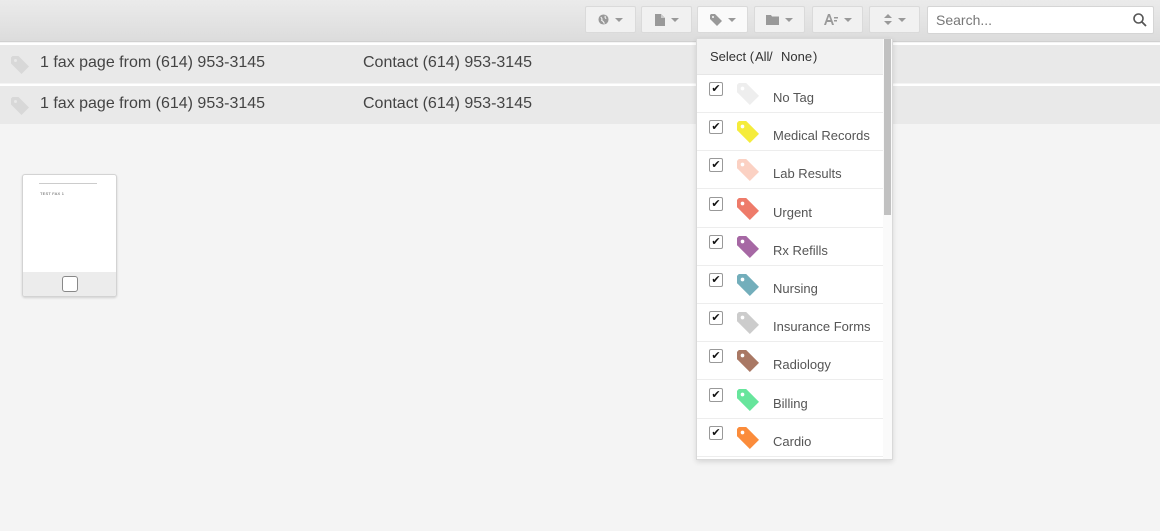 The image size is (1160, 531). What do you see at coordinates (1140, 20) in the screenshot?
I see `search-icon` at bounding box center [1140, 20].